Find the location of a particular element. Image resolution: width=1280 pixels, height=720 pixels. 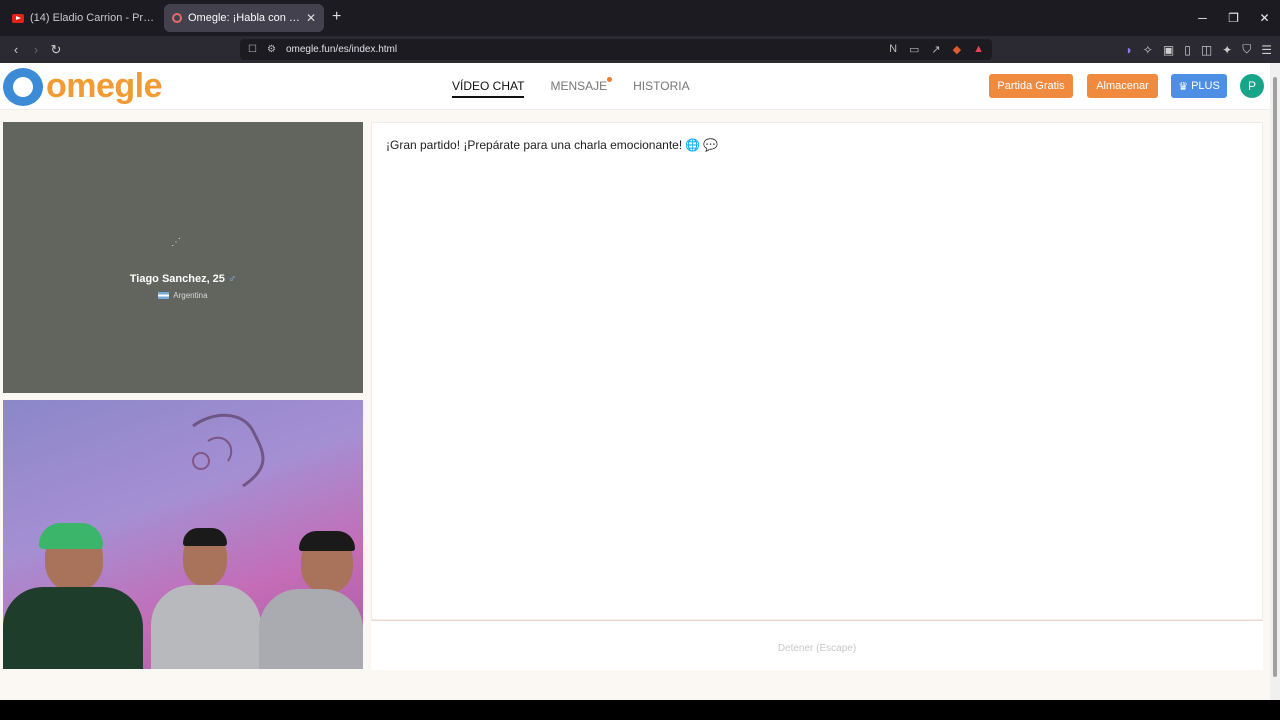

sidebar-icon: ▯ is located at coordinates (1187, 50).